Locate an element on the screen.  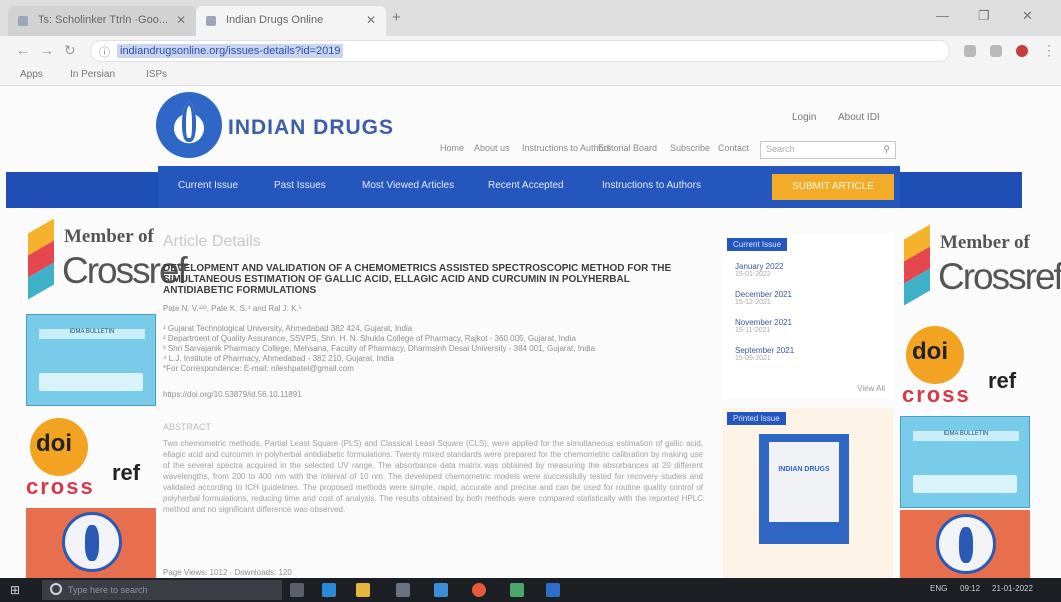
nav-past-issues: Past Issues is located at coordinates (300, 185).